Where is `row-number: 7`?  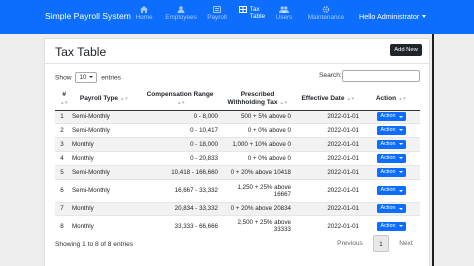
row-number: 7 is located at coordinates (62, 208).